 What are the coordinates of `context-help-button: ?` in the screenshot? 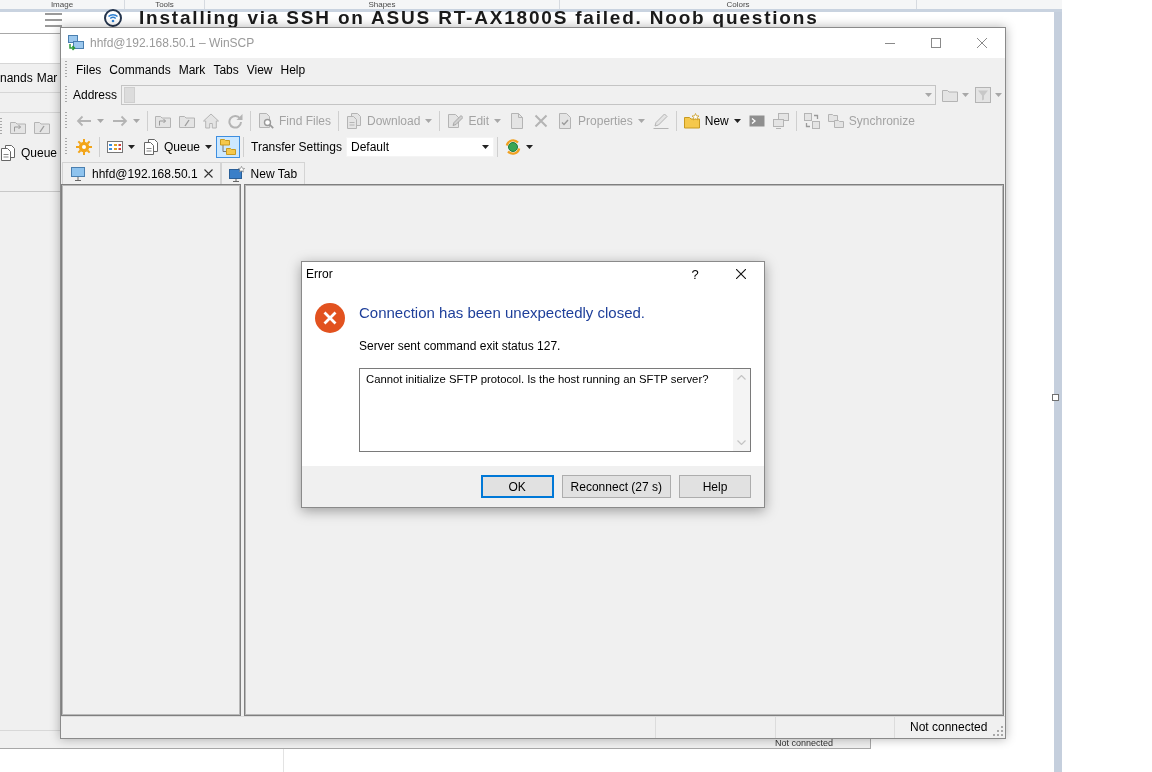 It's located at (695, 274).